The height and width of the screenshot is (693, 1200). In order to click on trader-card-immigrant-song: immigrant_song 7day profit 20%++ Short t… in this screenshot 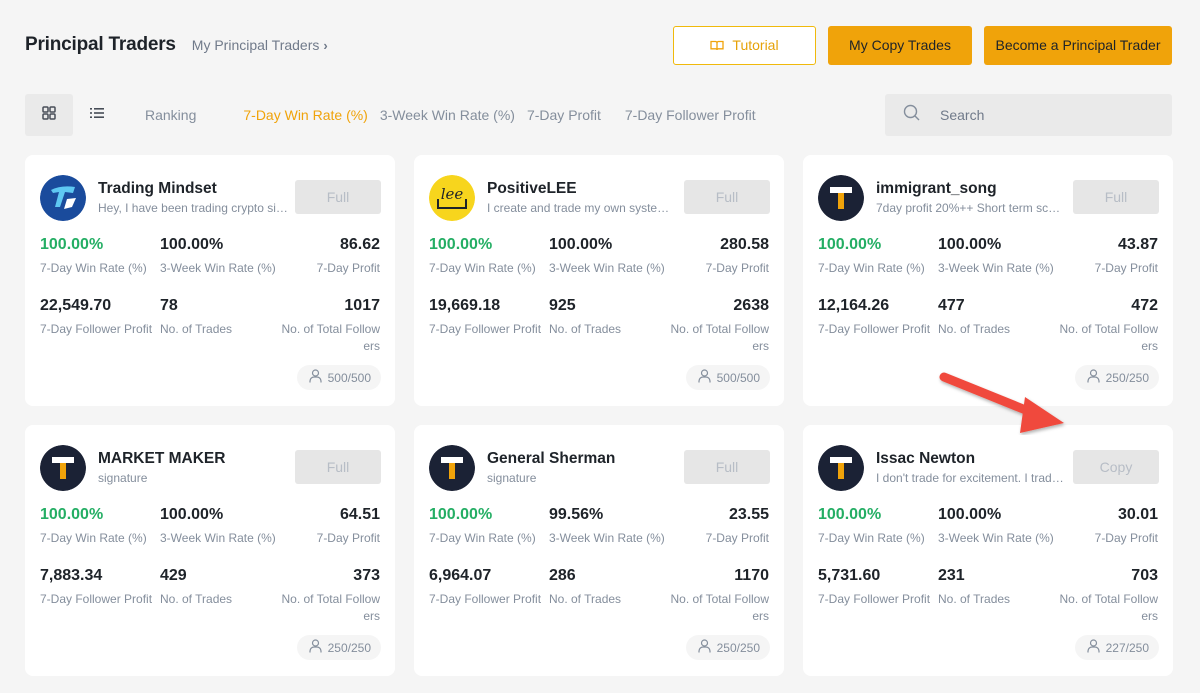, I will do `click(988, 280)`.